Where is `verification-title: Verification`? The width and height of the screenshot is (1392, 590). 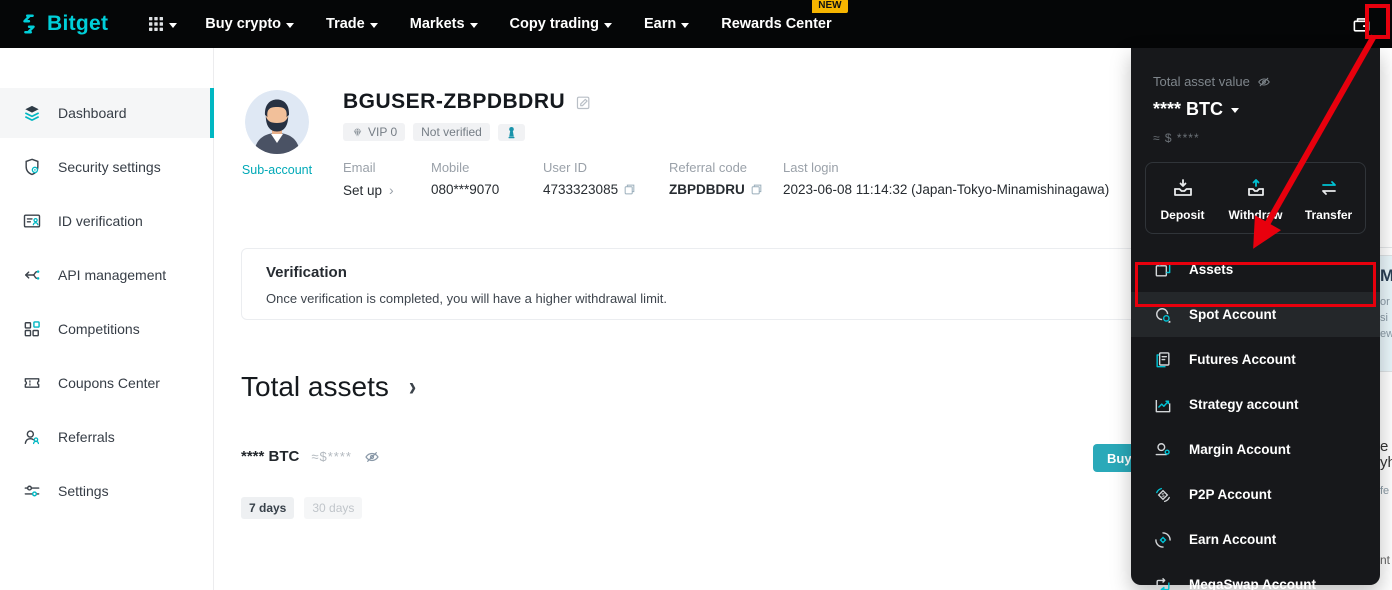 verification-title: Verification is located at coordinates (306, 272).